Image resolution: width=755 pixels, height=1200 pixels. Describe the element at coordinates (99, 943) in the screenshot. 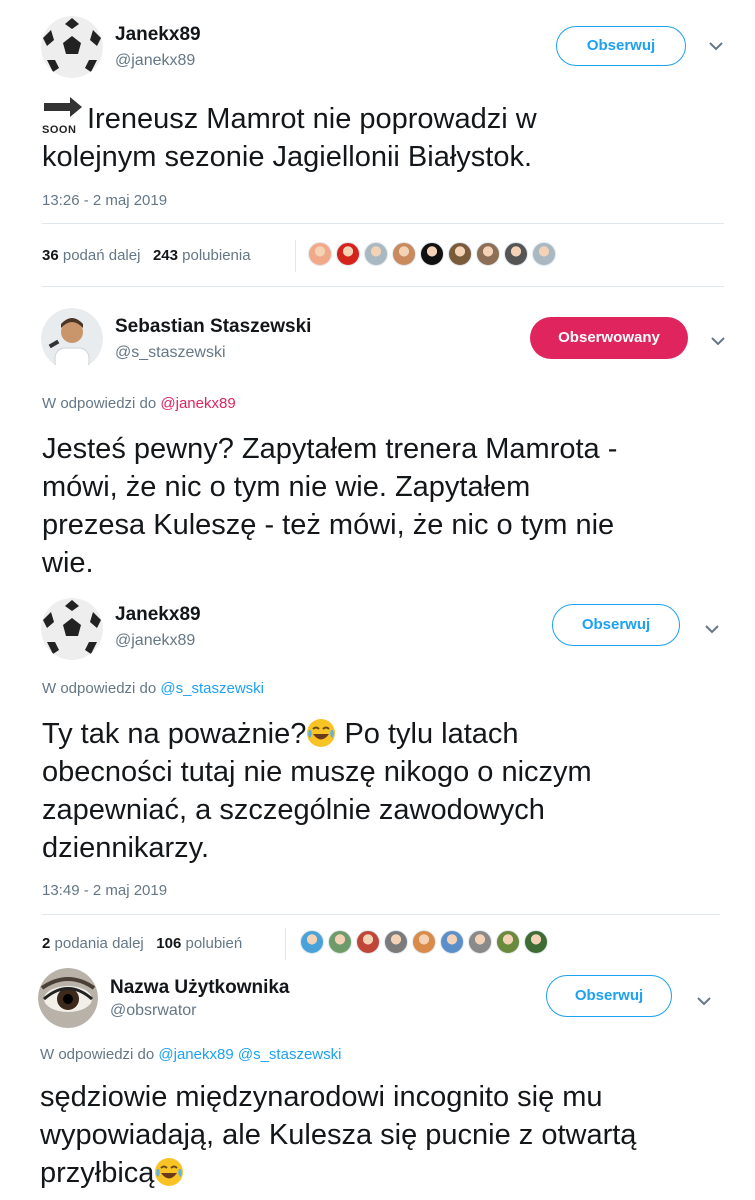

I see `retweet-label: podania dalej` at that location.